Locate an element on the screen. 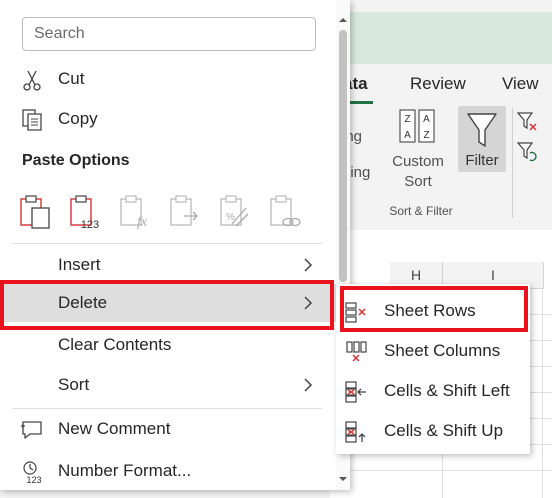 This screenshot has width=552, height=498. menu-item-new-comment: New Comment is located at coordinates (168, 429).